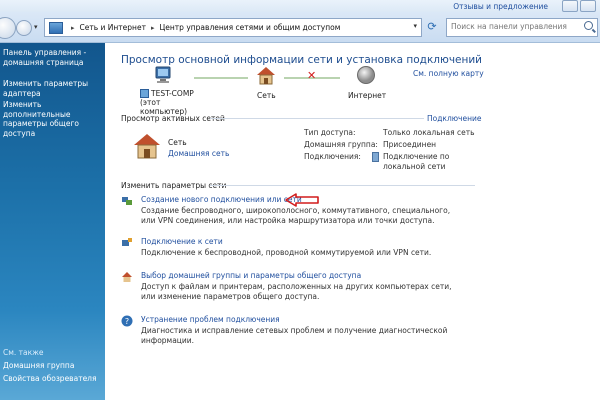  Describe the element at coordinates (432, 27) in the screenshot. I see `refresh-icon: ⟳` at that location.